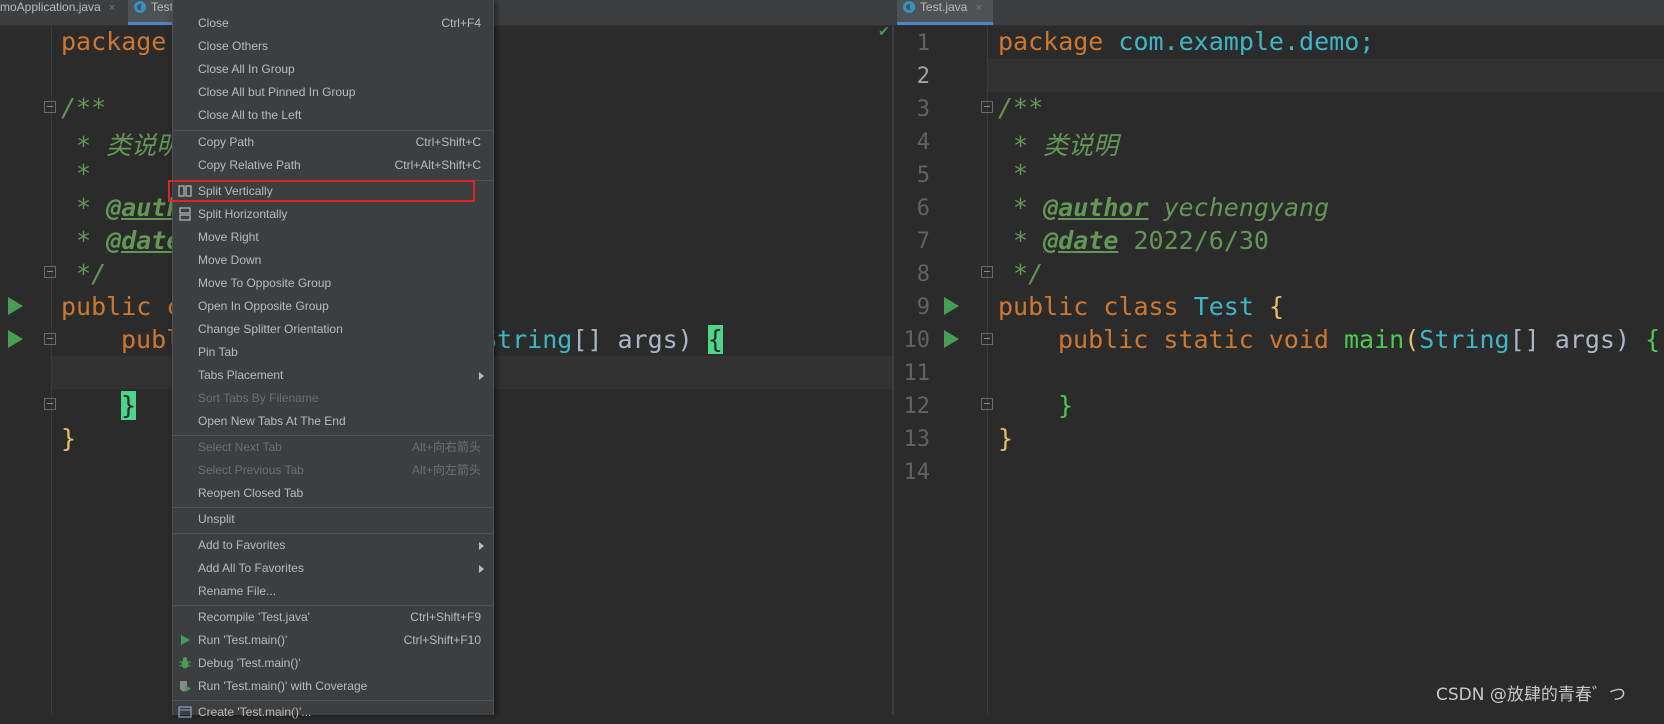  Describe the element at coordinates (241, 375) in the screenshot. I see `menu-item-label: Tabs Placement` at that location.